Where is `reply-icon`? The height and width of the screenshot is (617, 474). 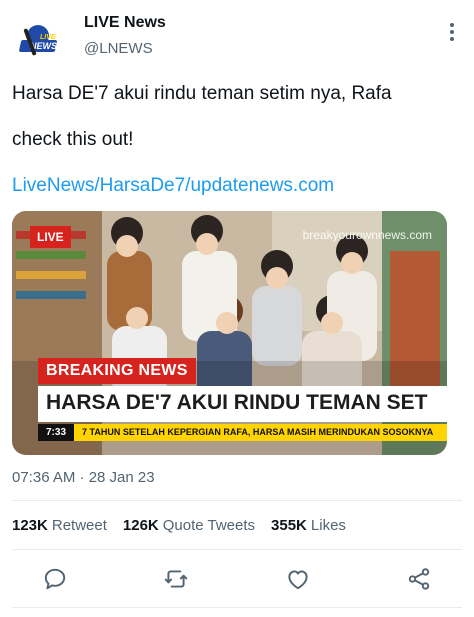
reply-icon is located at coordinates (55, 579).